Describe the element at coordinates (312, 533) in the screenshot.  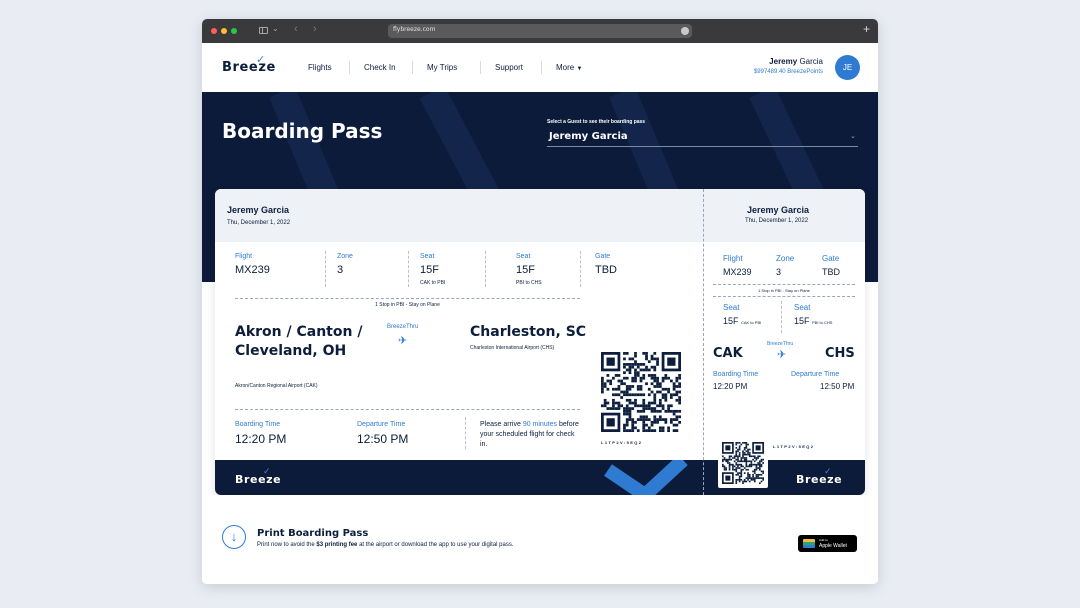
I see `print-title: Print Boarding Pass` at that location.